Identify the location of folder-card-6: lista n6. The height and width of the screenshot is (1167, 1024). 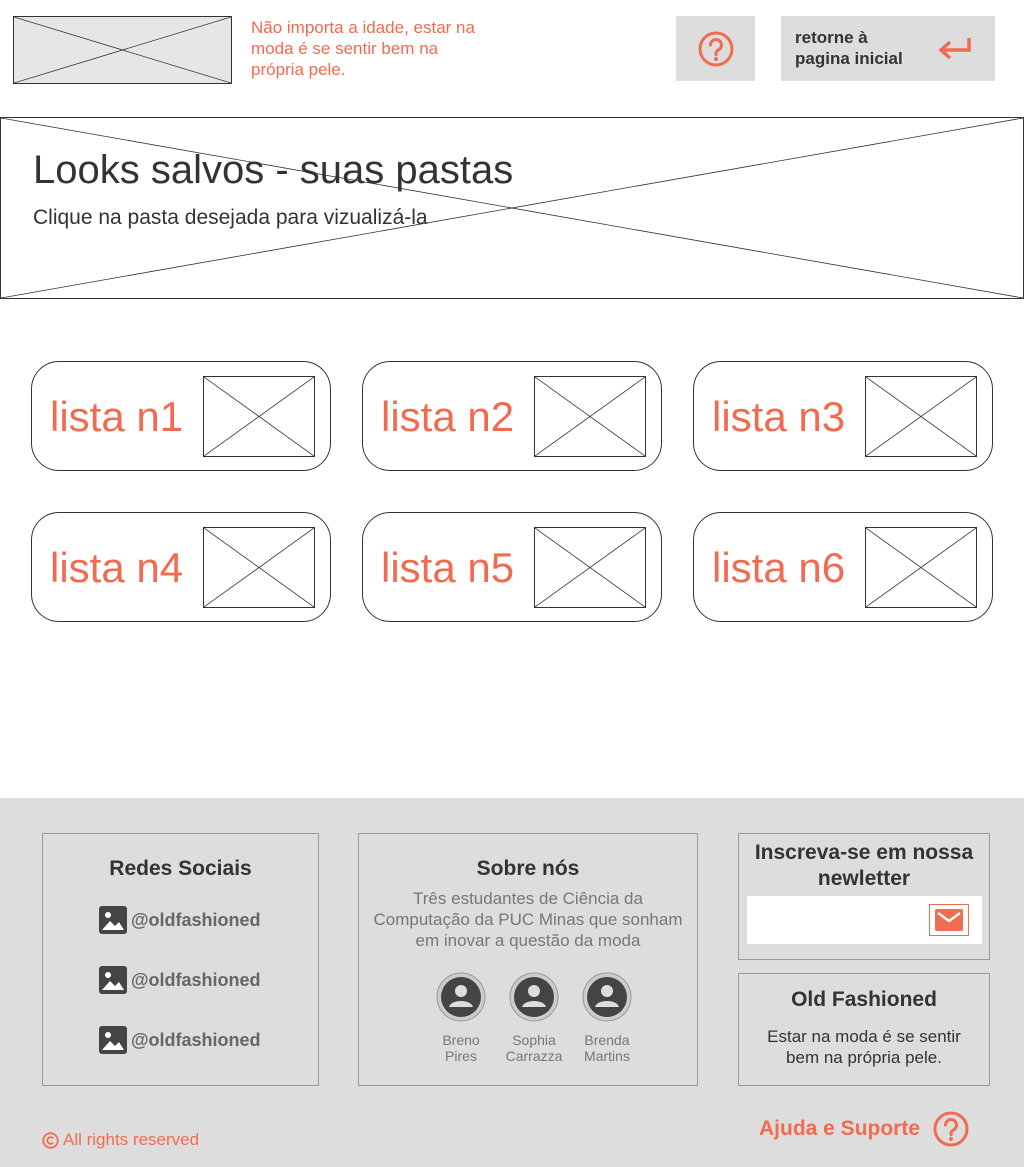
(843, 567).